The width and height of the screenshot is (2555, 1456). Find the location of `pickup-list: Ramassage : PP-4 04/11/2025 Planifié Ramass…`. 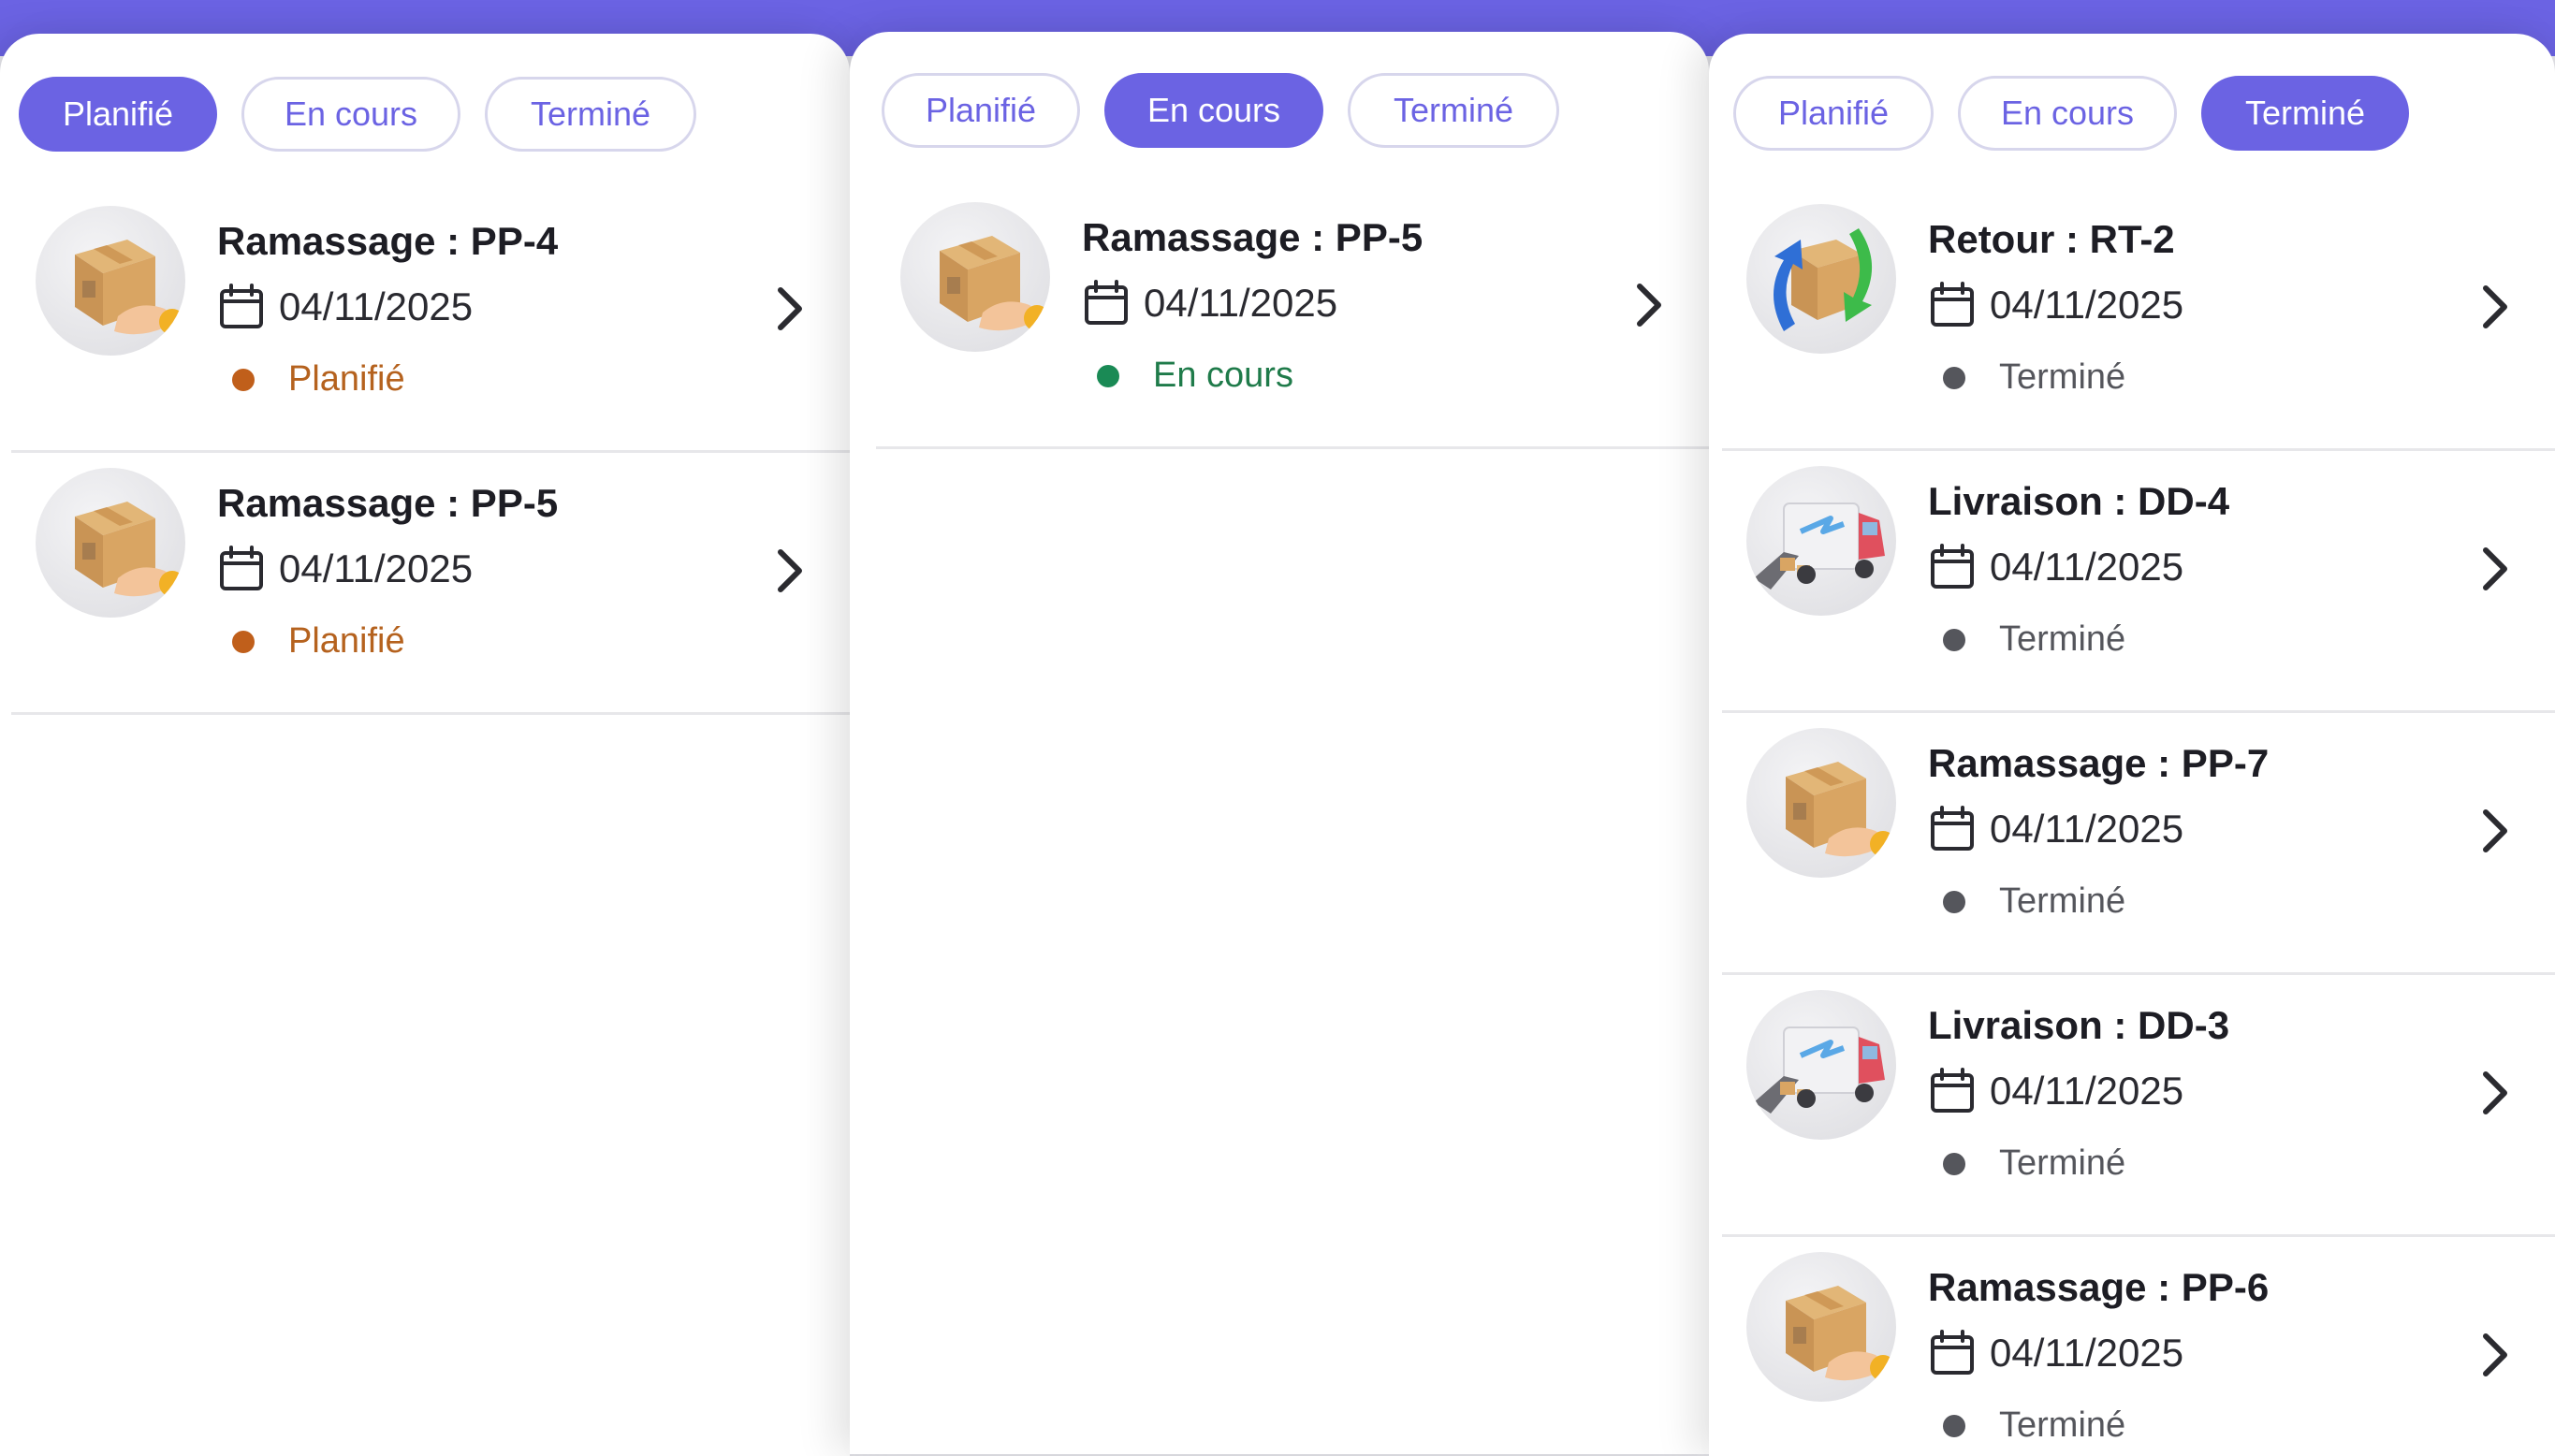

pickup-list: Ramassage : PP-4 04/11/2025 Planifié Ramass… is located at coordinates (431, 453).